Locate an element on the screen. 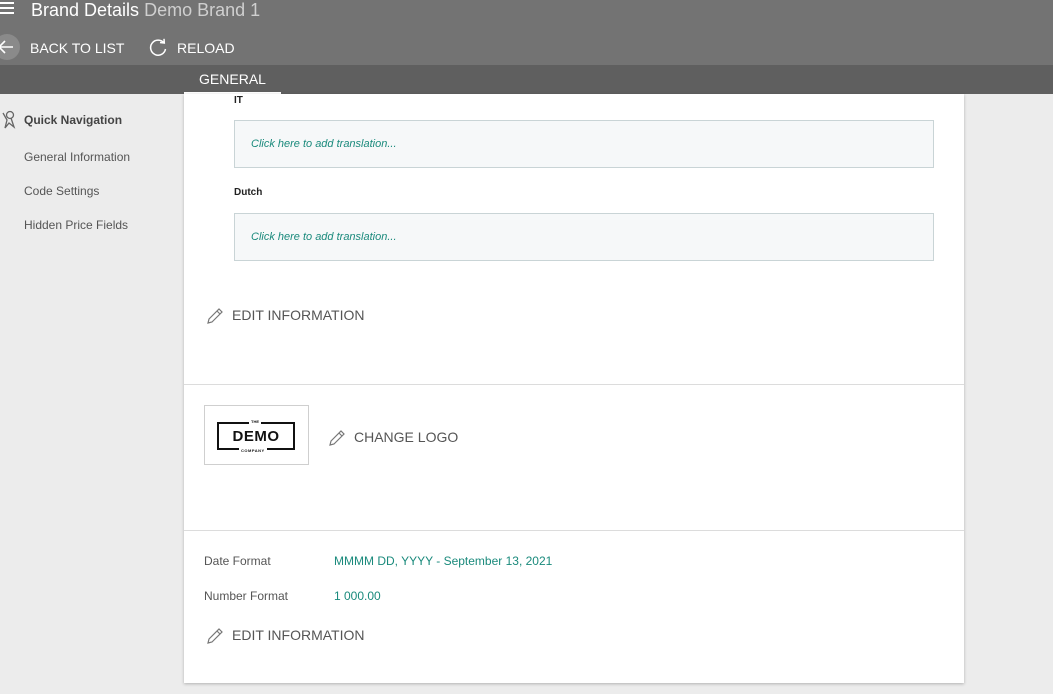  logo-text-company: COMPANY is located at coordinates (253, 450).